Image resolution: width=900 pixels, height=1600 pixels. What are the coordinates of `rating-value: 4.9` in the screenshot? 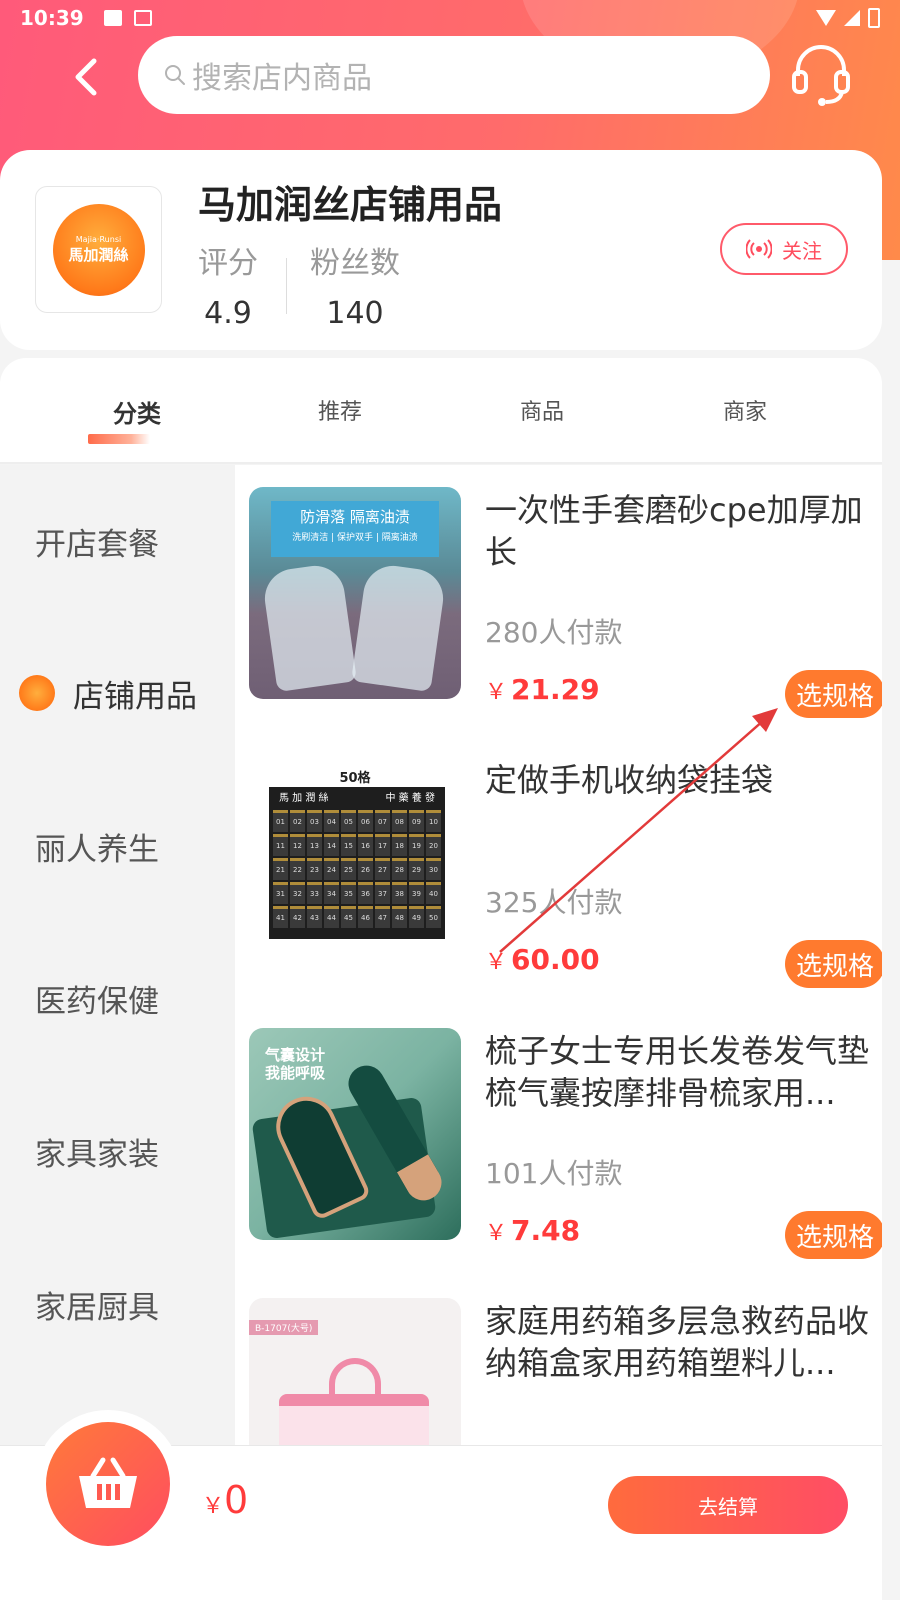 It's located at (228, 313).